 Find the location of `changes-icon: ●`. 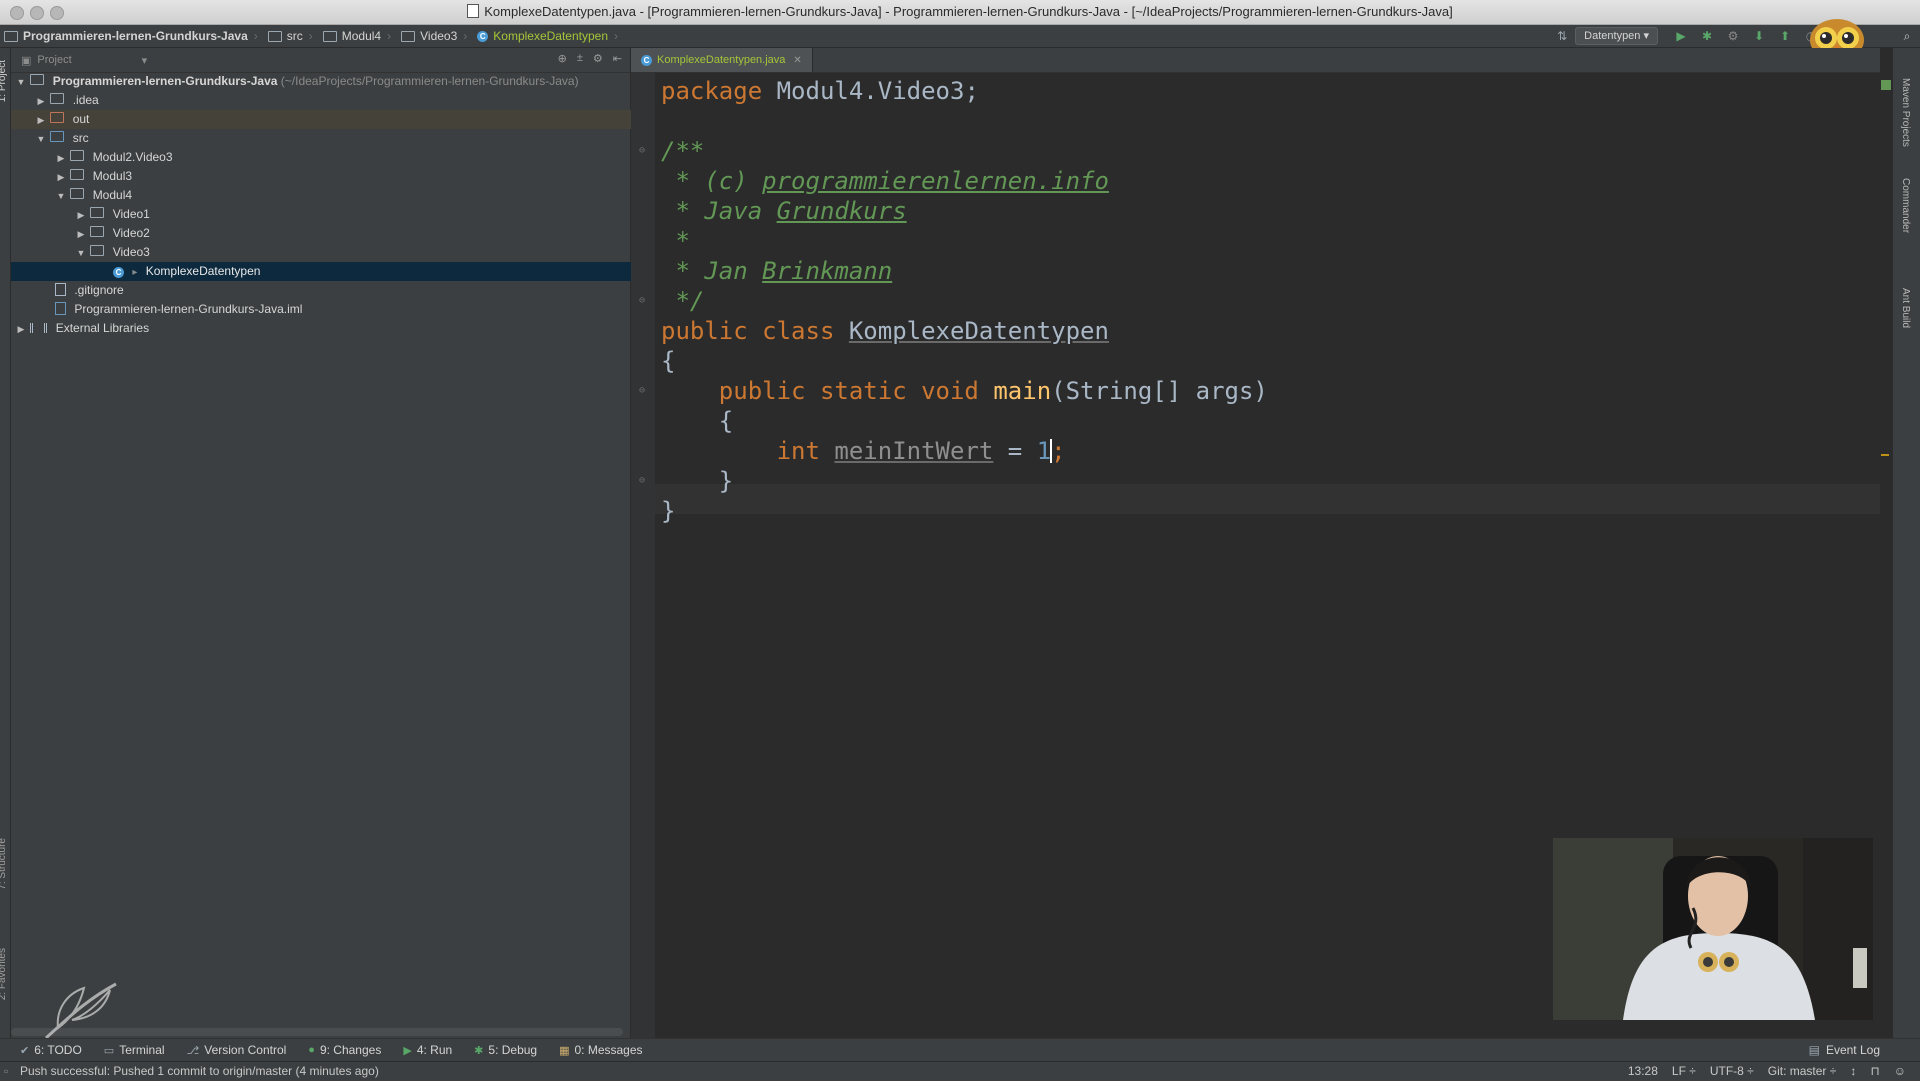

changes-icon: ● is located at coordinates (311, 1050).